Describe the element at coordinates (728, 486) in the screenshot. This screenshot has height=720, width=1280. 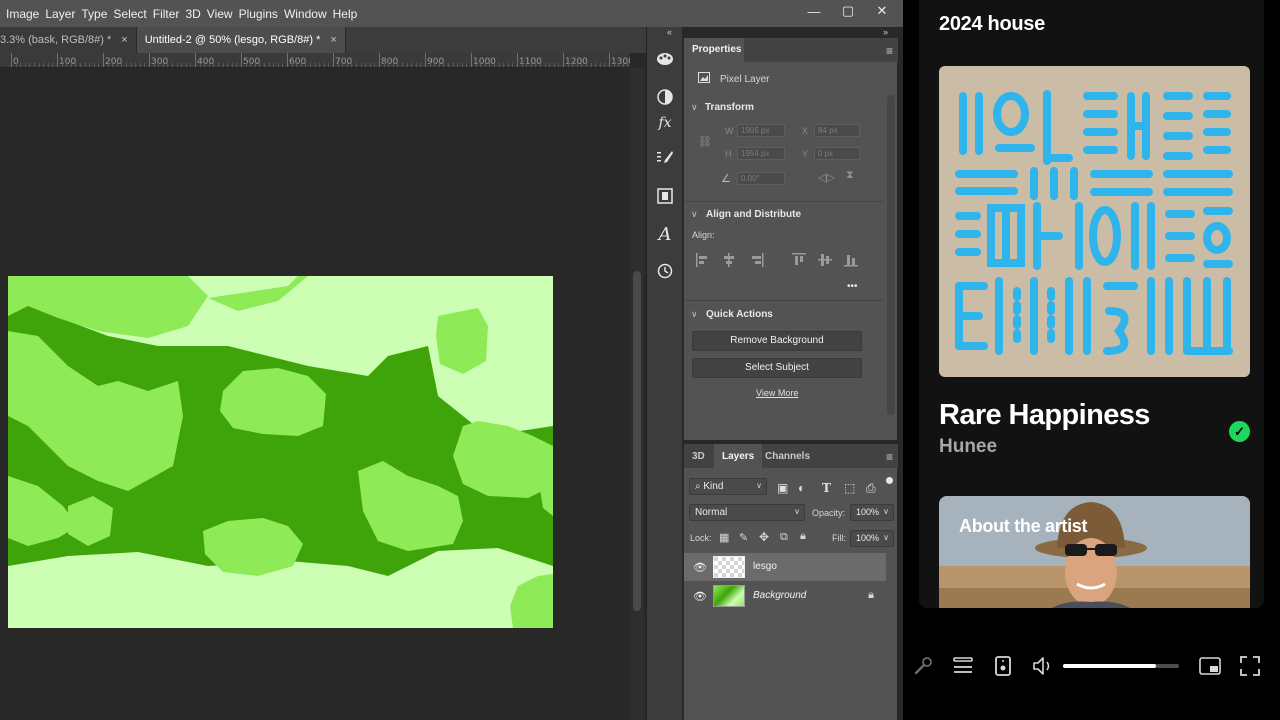
I see `layer-filter-dropdown: ⌕ Kind ∨` at that location.